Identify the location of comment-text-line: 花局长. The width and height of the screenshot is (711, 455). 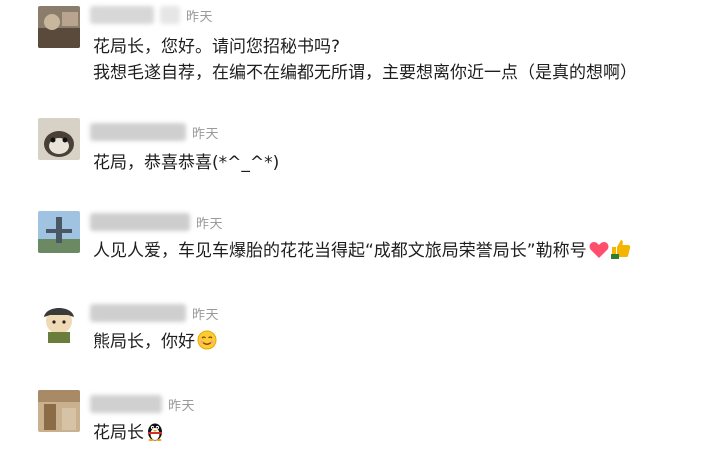
(118, 433).